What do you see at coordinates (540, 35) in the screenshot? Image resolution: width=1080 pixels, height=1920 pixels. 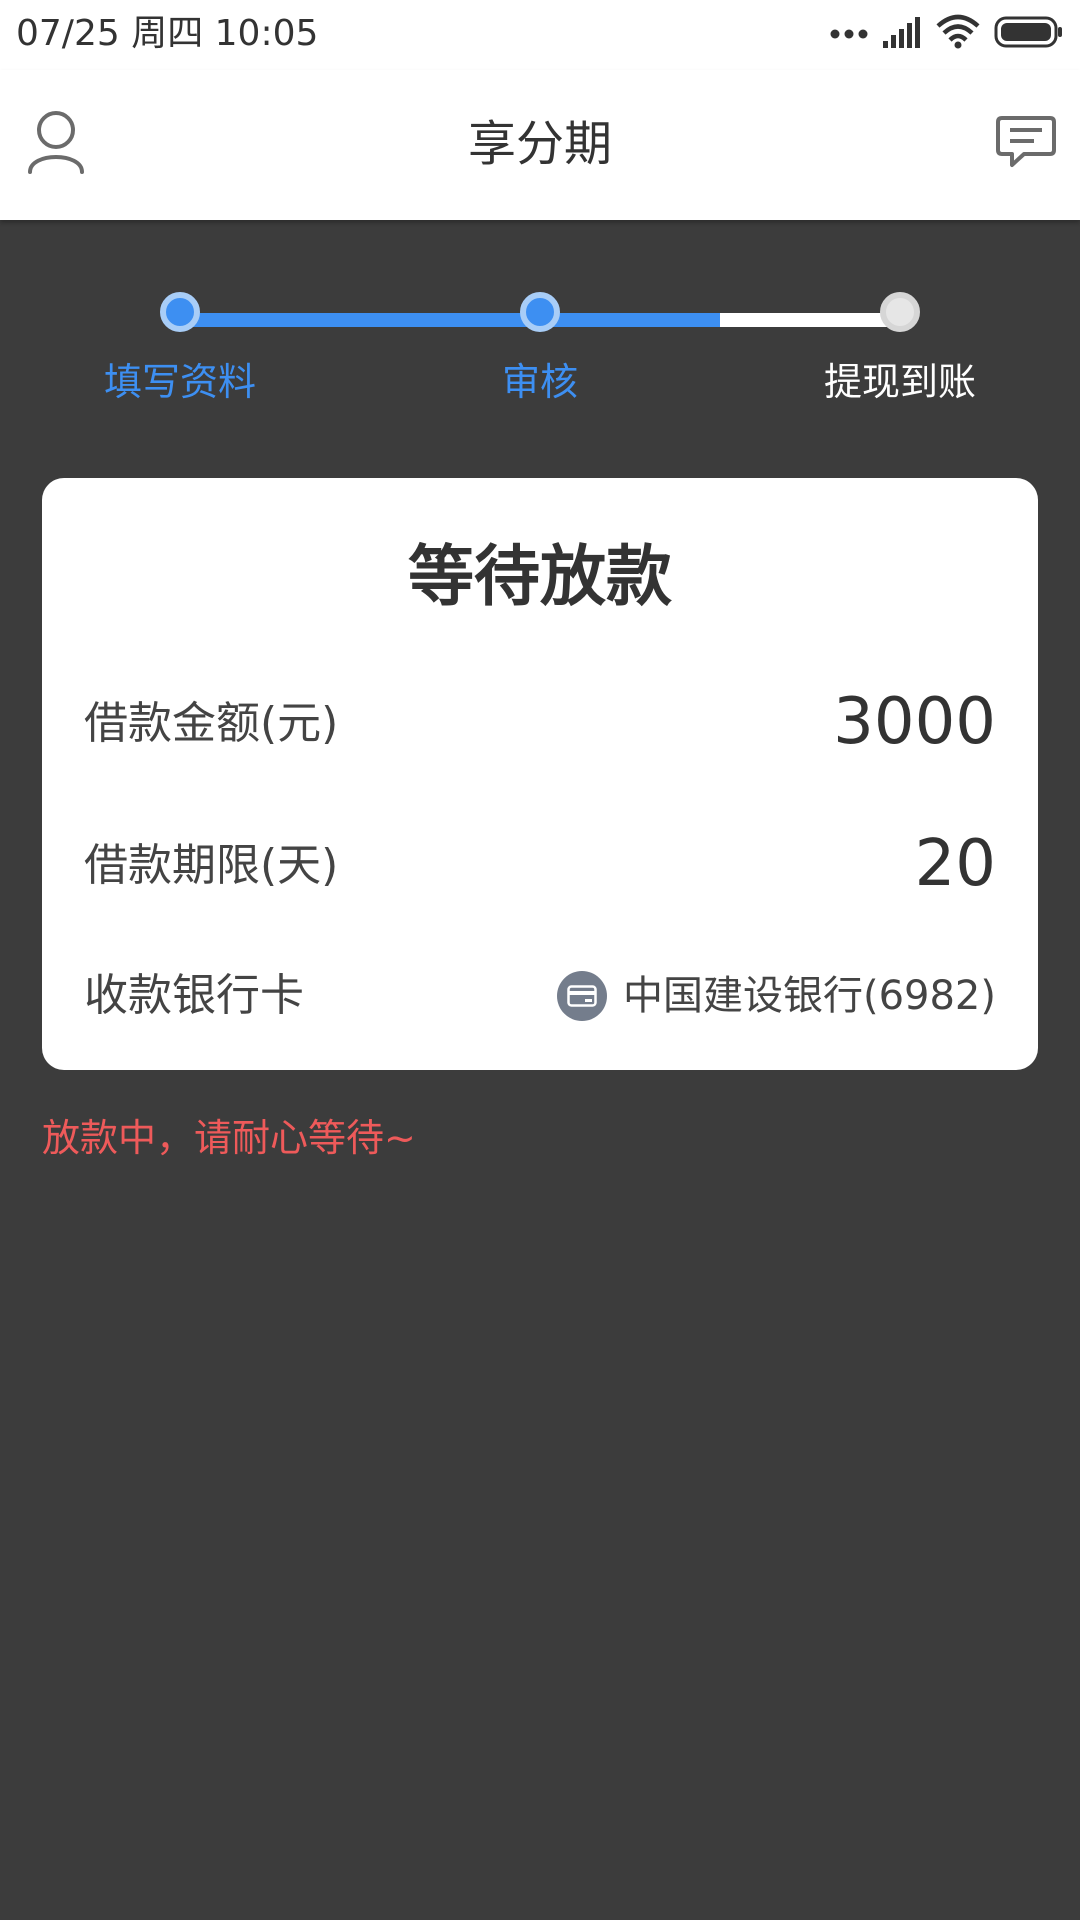 I see `status-bar: 07/25 周四 10:05` at bounding box center [540, 35].